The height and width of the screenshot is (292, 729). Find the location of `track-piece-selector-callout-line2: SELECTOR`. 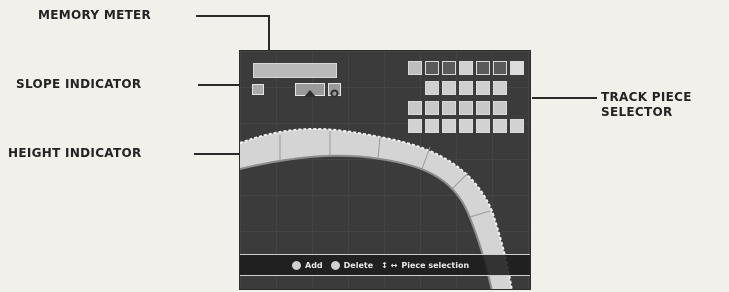

track-piece-selector-callout-line2: SELECTOR is located at coordinates (637, 112).